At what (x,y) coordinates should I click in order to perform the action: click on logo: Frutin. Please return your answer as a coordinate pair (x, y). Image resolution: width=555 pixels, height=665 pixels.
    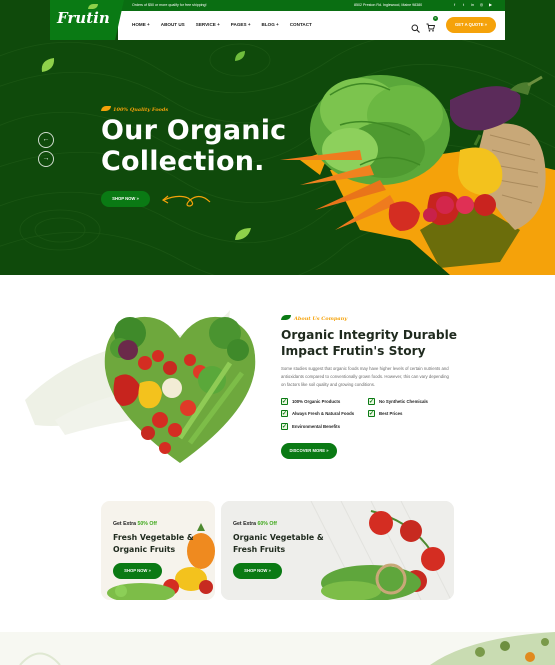
    Looking at the image, I should click on (87, 20).